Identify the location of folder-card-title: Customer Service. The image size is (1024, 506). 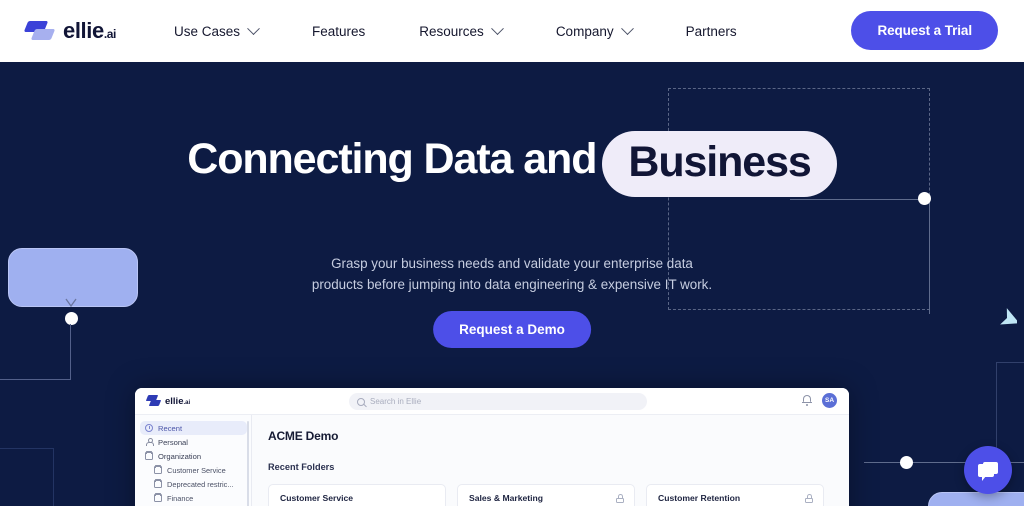
(317, 498).